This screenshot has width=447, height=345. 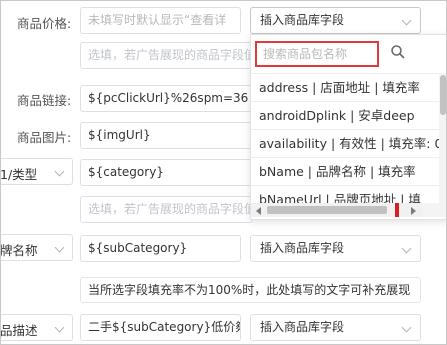 What do you see at coordinates (160, 20) in the screenshot?
I see `price-input: 未填写时默认显示“查看详` at bounding box center [160, 20].